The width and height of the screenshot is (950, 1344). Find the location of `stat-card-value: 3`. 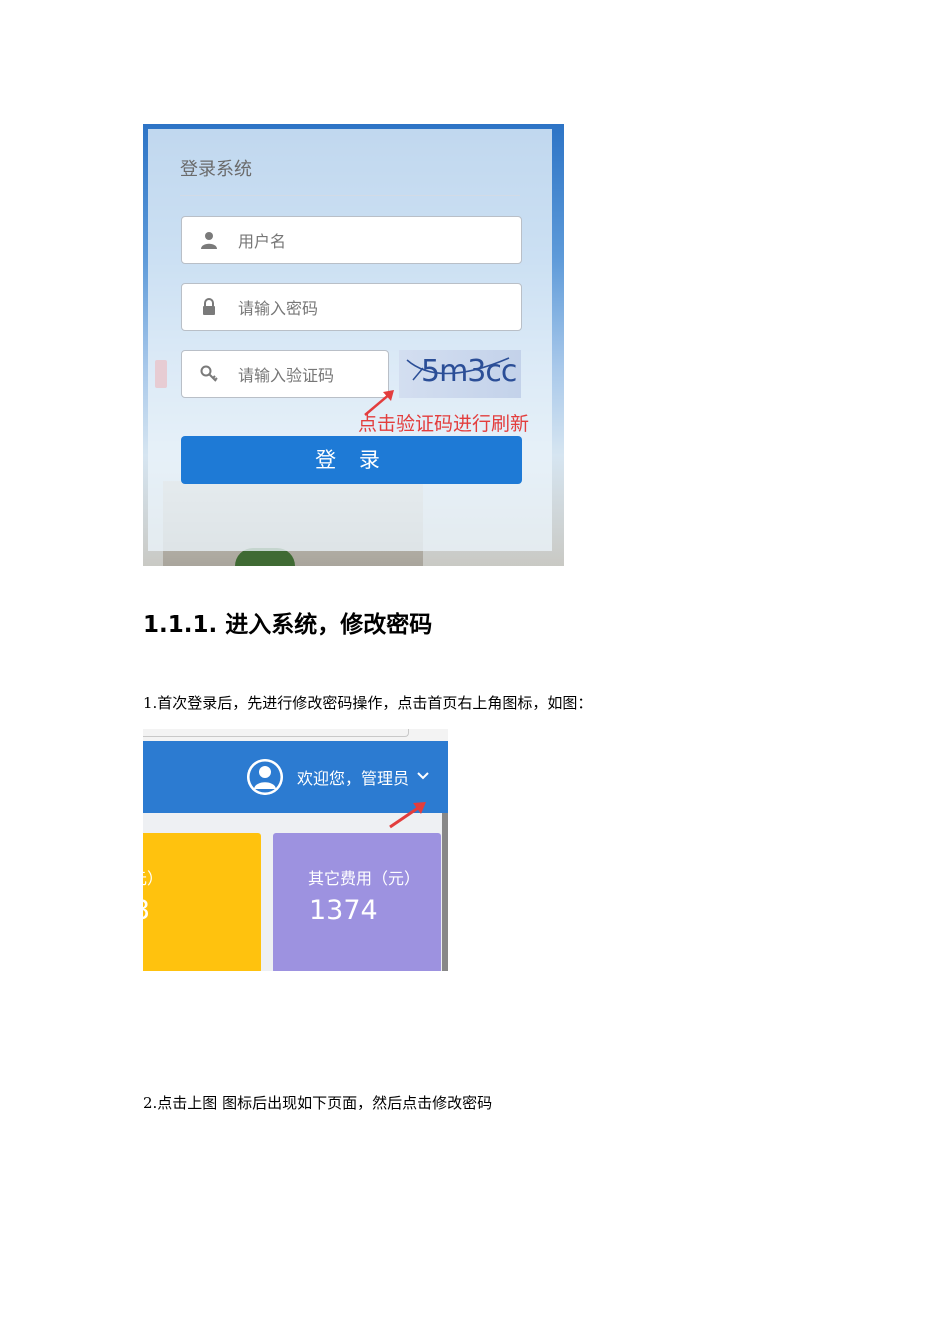

stat-card-value: 3 is located at coordinates (146, 910).